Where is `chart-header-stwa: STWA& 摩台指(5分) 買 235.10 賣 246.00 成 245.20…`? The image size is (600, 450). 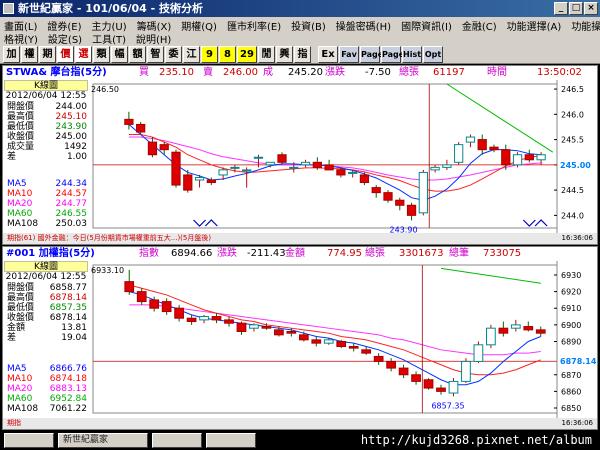
chart-header-stwa: STWA& 摩台指(5分) 買 235.10 賣 246.00 成 245.20… is located at coordinates (300, 72).